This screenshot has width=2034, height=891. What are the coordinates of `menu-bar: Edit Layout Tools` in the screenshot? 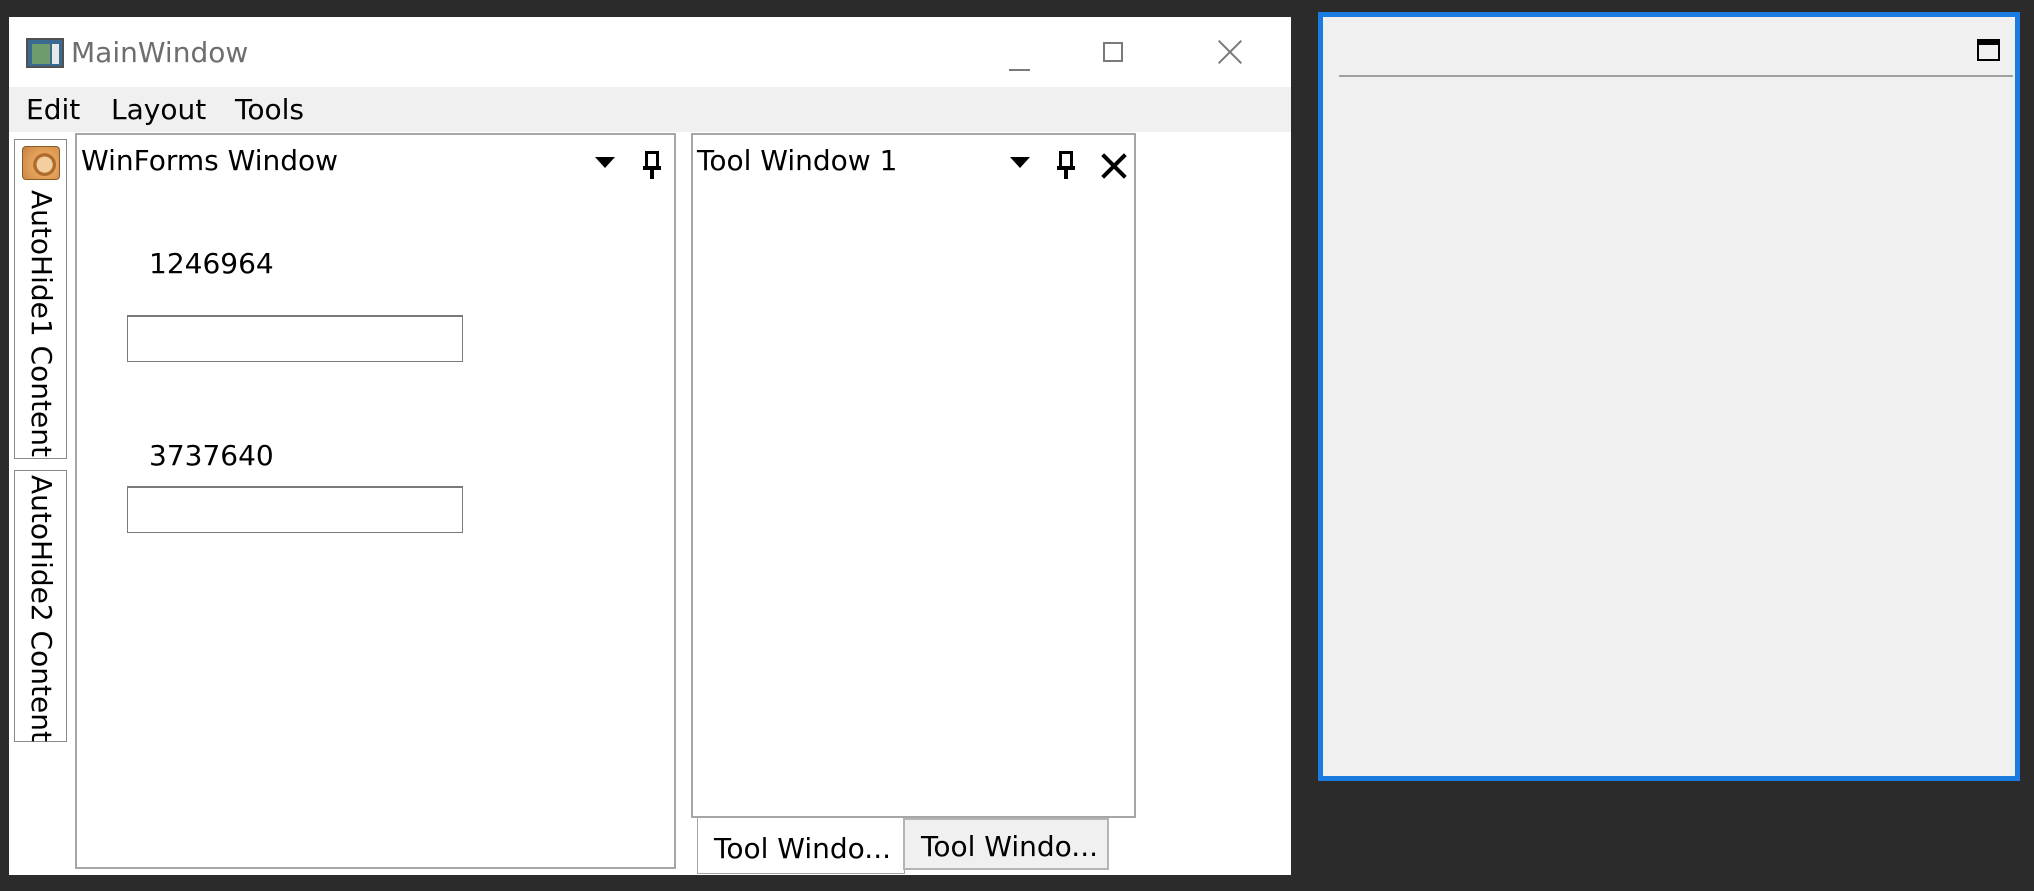 It's located at (650, 109).